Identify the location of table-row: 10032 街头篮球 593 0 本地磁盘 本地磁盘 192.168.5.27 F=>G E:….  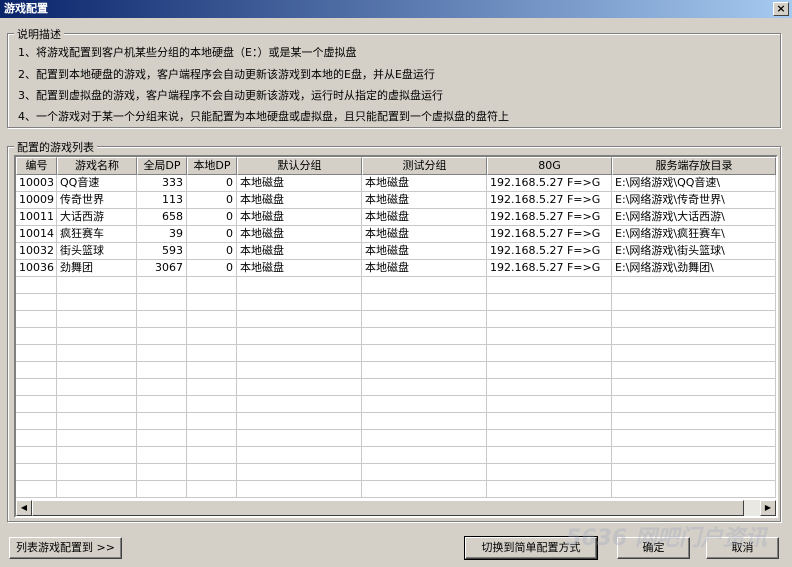
(396, 251).